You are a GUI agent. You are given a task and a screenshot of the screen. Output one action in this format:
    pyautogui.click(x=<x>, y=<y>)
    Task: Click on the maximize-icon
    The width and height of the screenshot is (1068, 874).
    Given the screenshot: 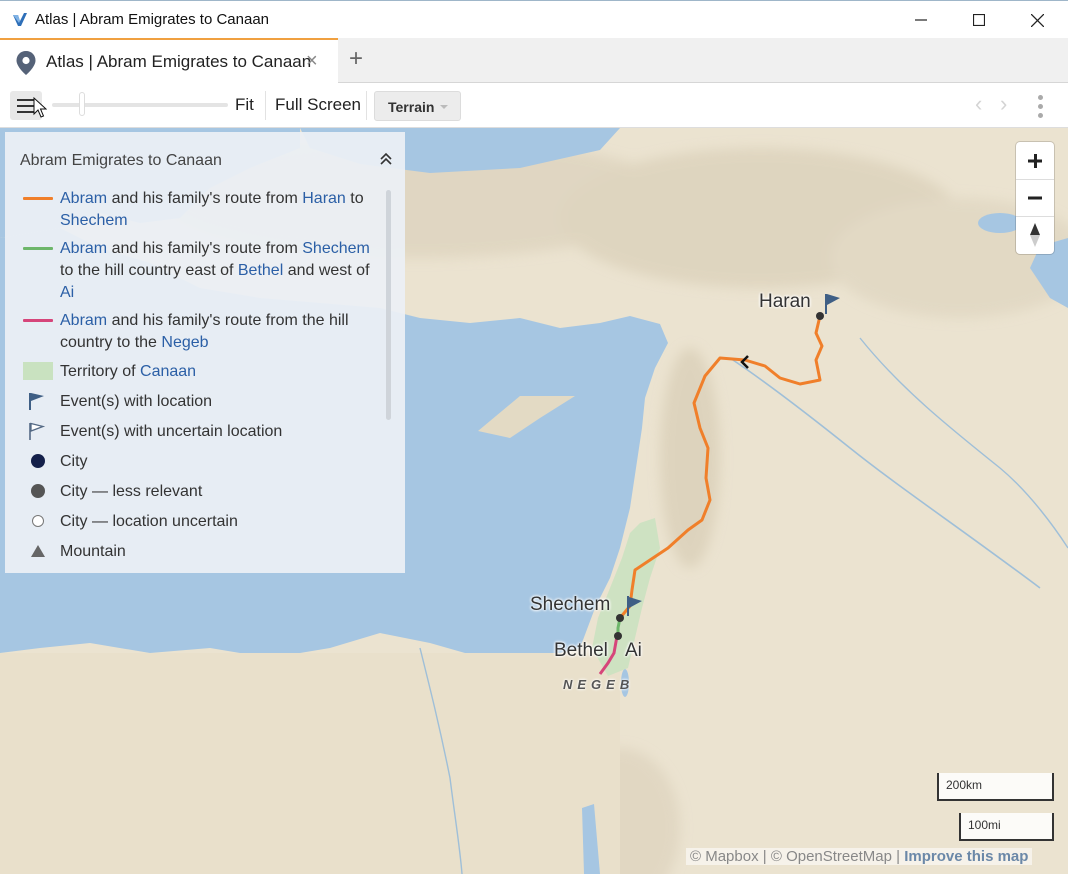 What is the action you would take?
    pyautogui.click(x=979, y=20)
    